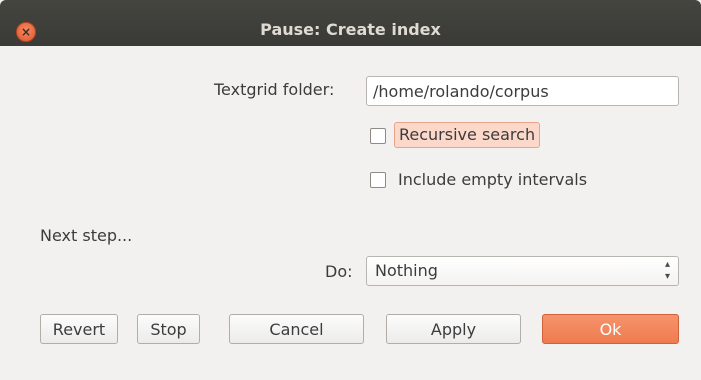  I want to click on up-down-arrows-icon: ▴ ▾, so click(667, 270).